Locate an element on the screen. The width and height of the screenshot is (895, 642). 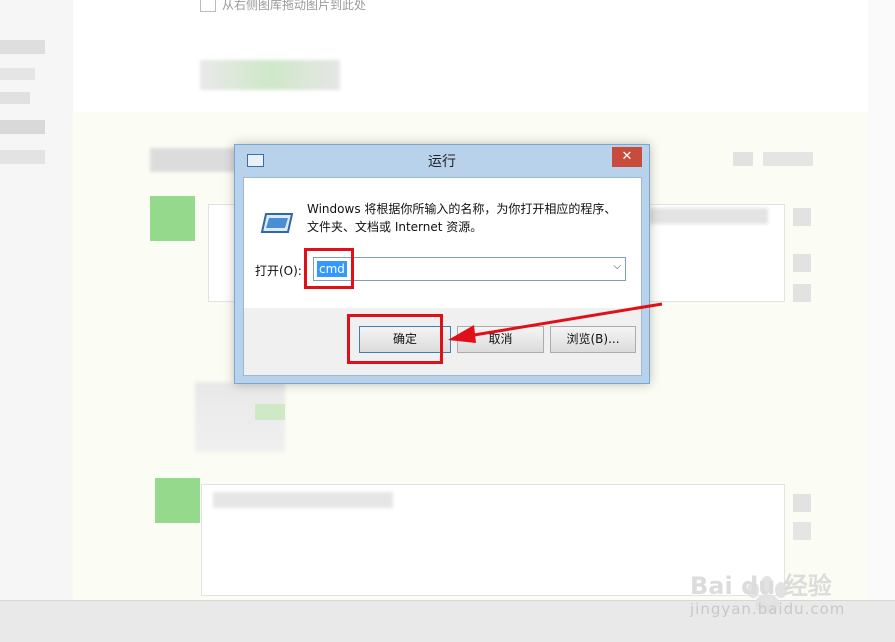
title-bar: 运行 ✕ is located at coordinates (442, 160).